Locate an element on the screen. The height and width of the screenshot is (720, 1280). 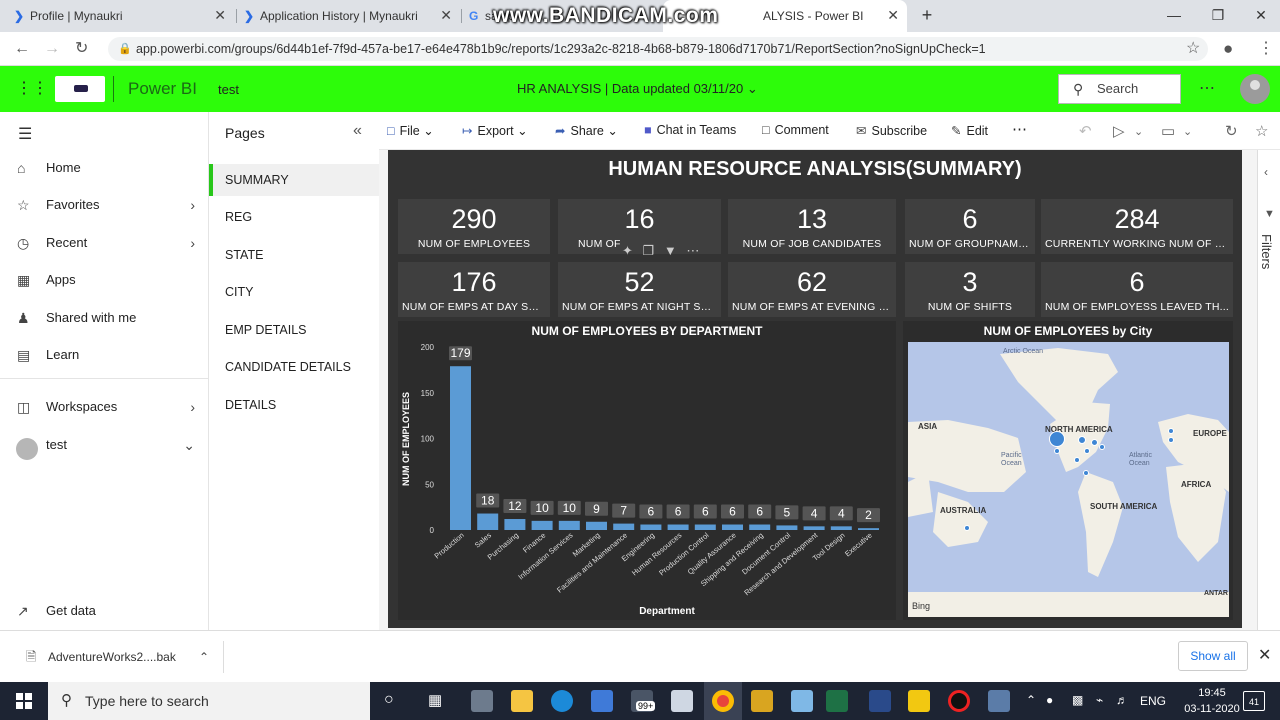
page-tab-reg: REG is located at coordinates (294, 217).